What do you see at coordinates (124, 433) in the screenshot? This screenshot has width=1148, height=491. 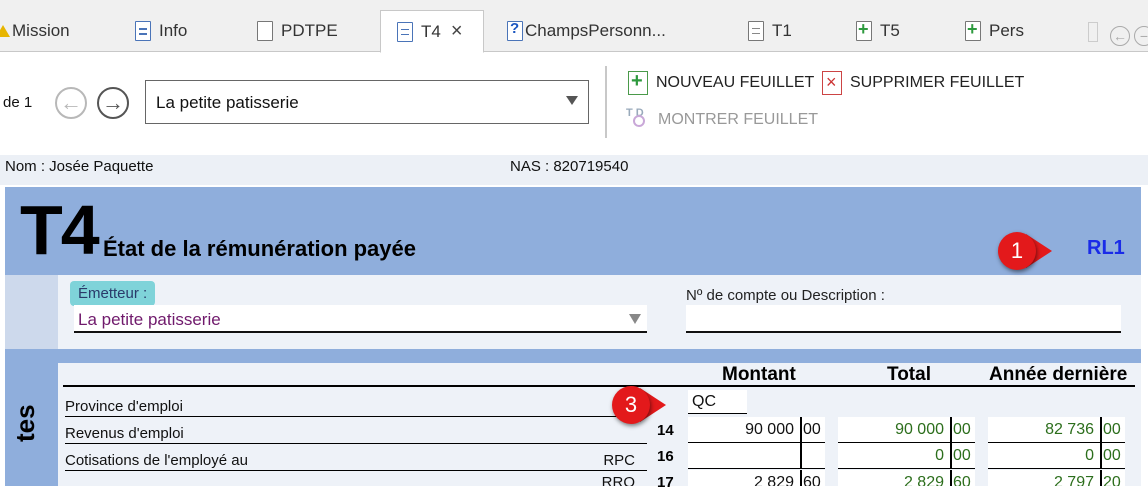 I see `row-label-text: Revenus d'emploi` at bounding box center [124, 433].